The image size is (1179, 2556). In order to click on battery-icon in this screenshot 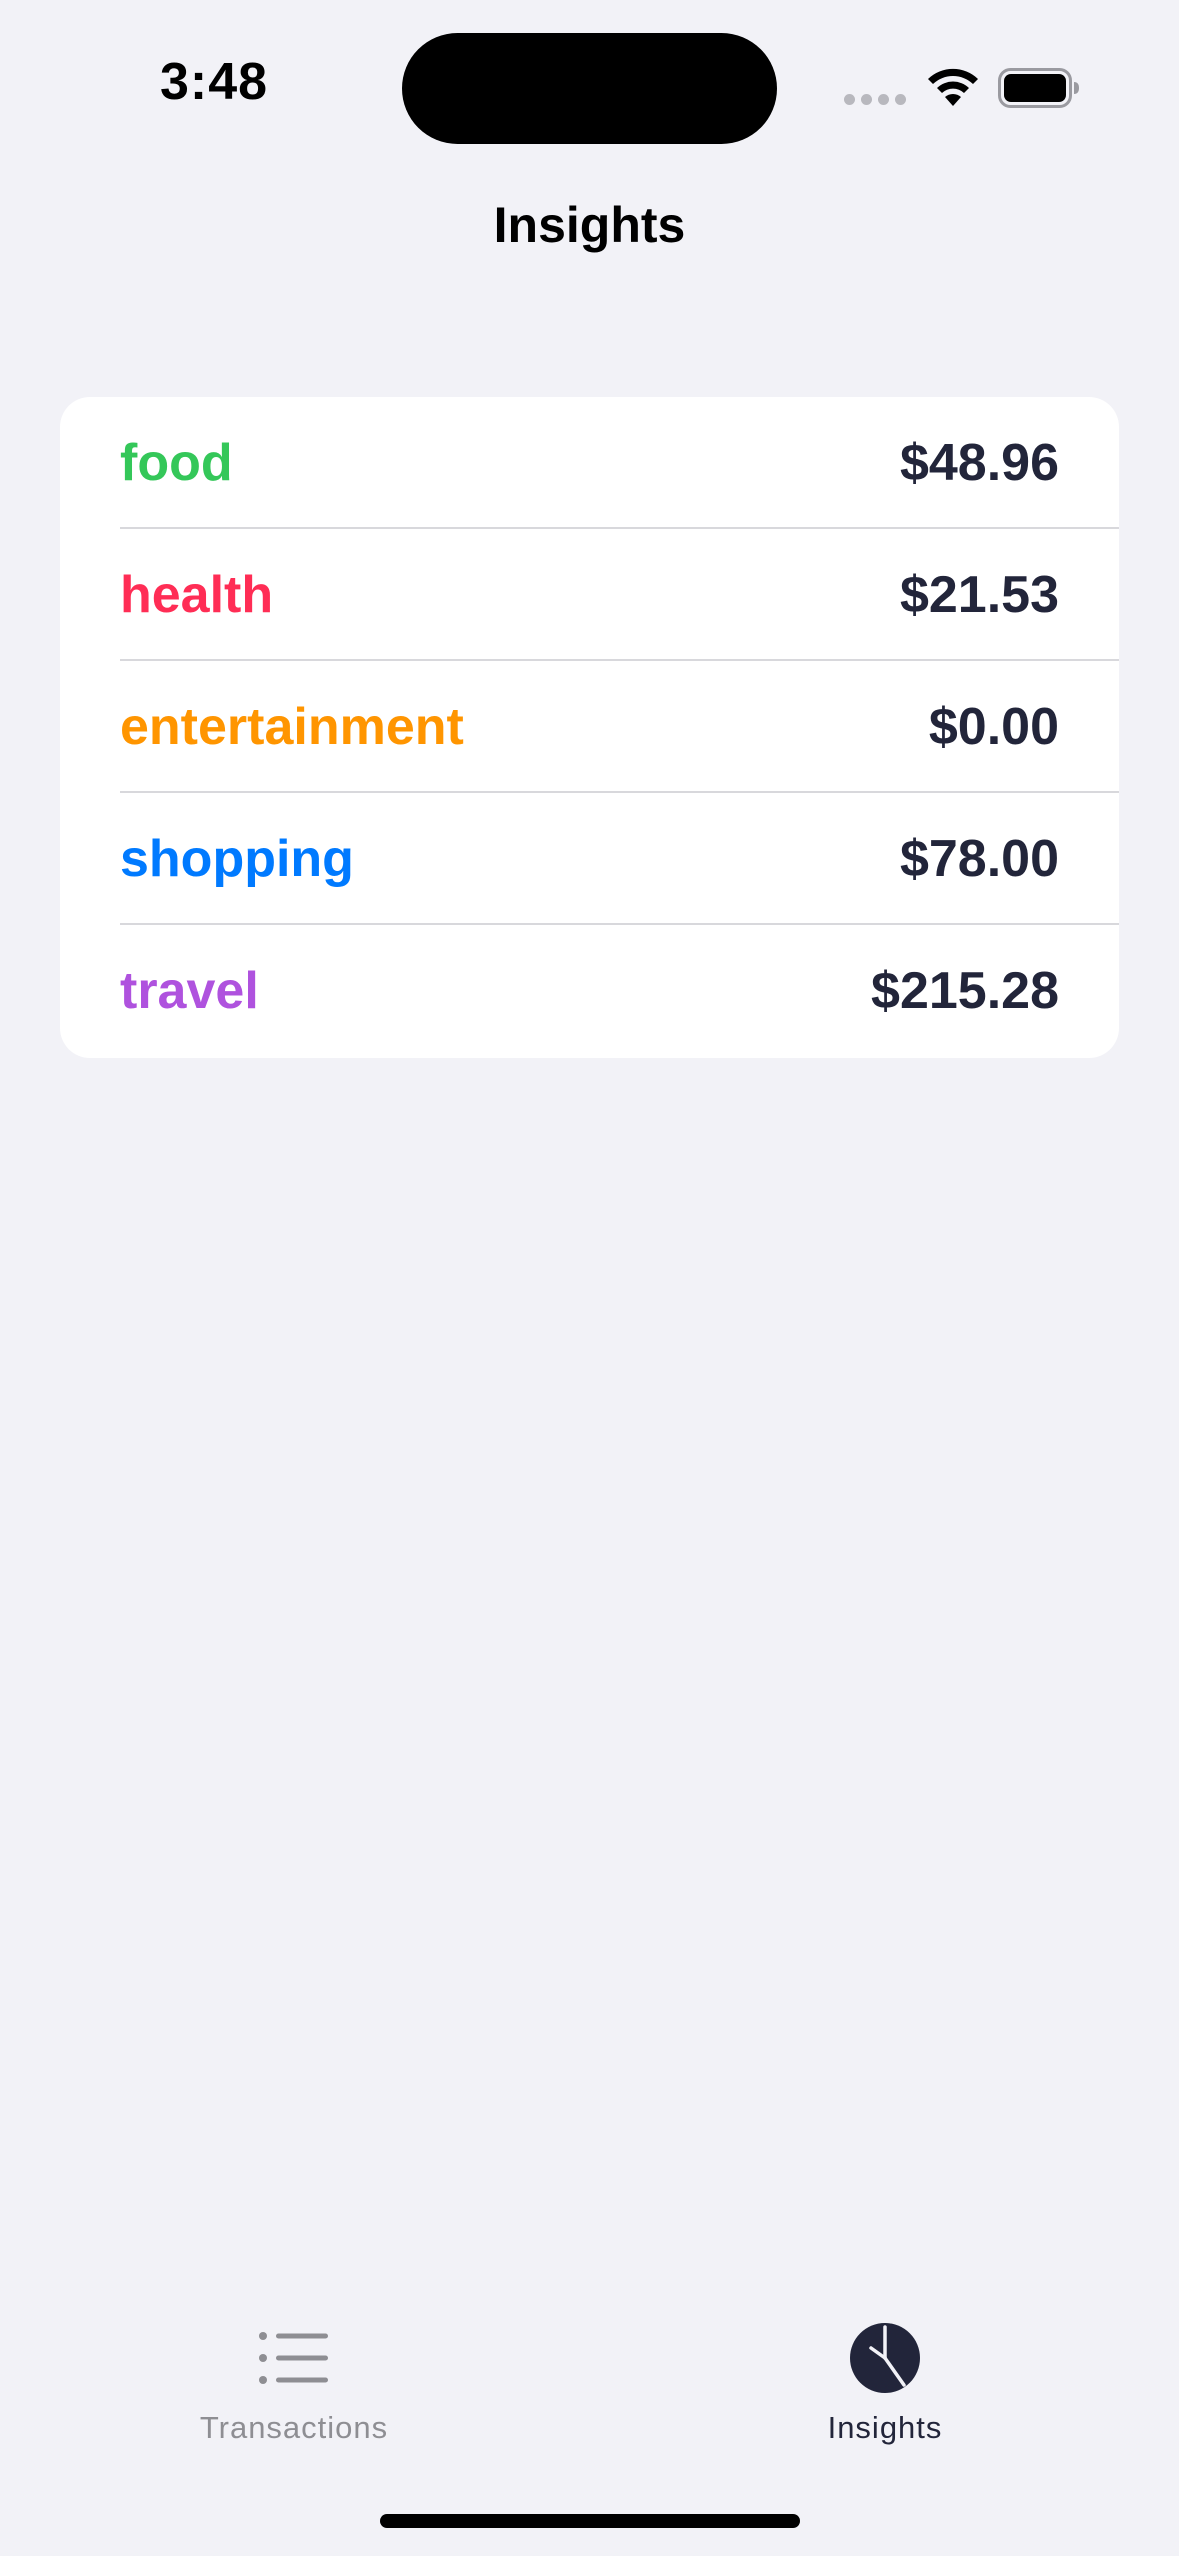, I will do `click(1038, 88)`.